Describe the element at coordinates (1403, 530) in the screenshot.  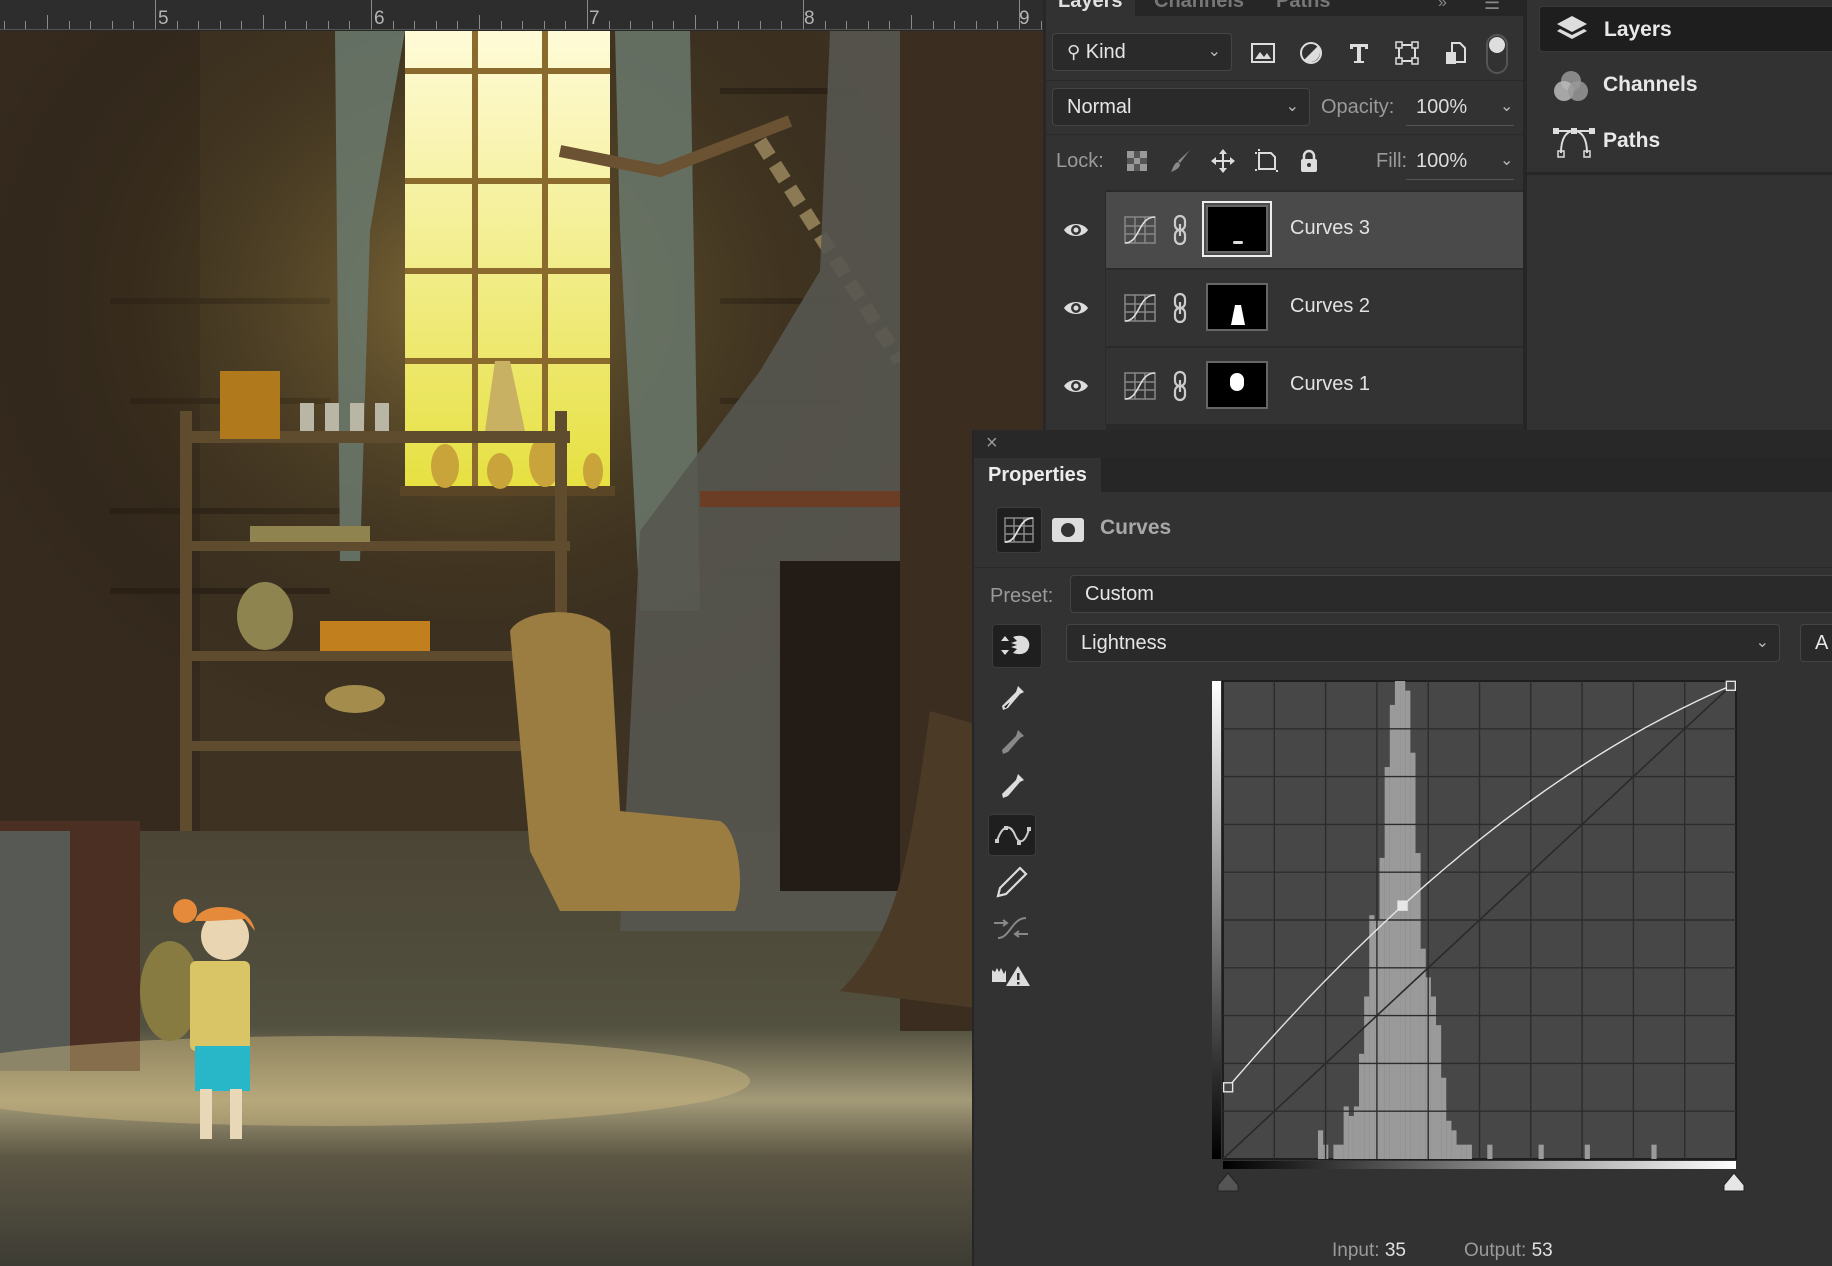
I see `adjustment-header: Curves` at that location.